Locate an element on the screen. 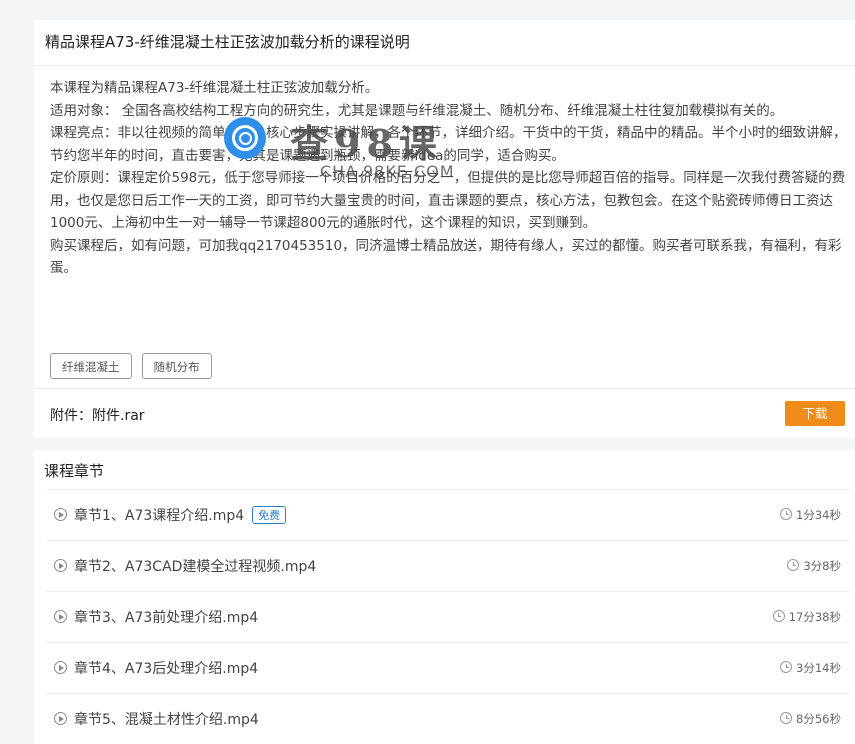 The image size is (855, 744). attachment-row: 附件：附件.rar 下载 is located at coordinates (444, 413).